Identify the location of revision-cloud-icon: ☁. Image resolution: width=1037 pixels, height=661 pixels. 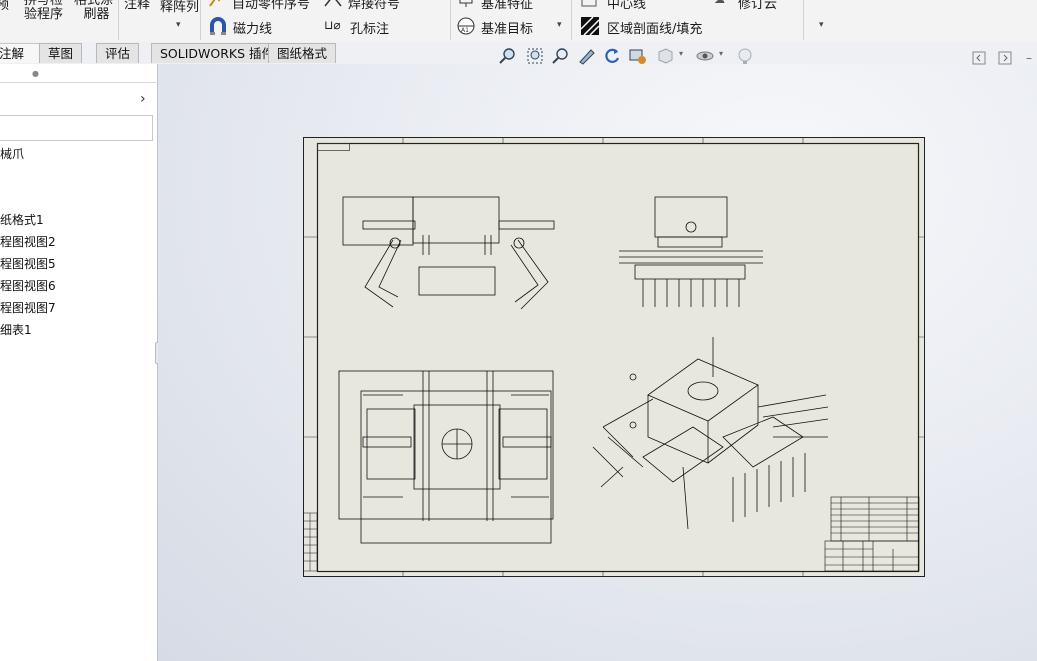
(719, 3).